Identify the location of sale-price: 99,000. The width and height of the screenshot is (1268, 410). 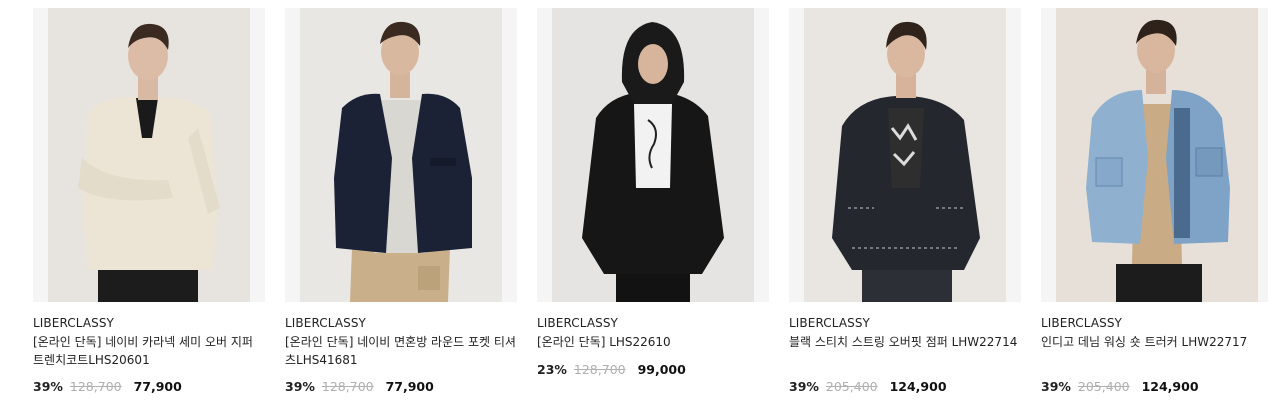
(661, 369).